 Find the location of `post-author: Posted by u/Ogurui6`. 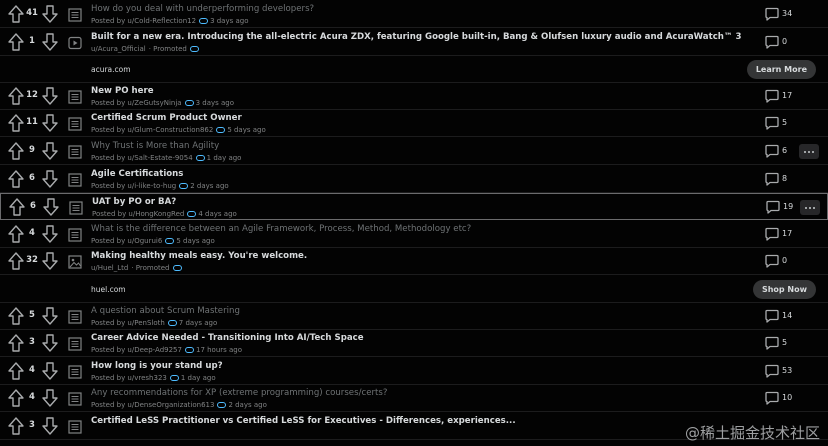

post-author: Posted by u/Ogurui6 is located at coordinates (126, 241).